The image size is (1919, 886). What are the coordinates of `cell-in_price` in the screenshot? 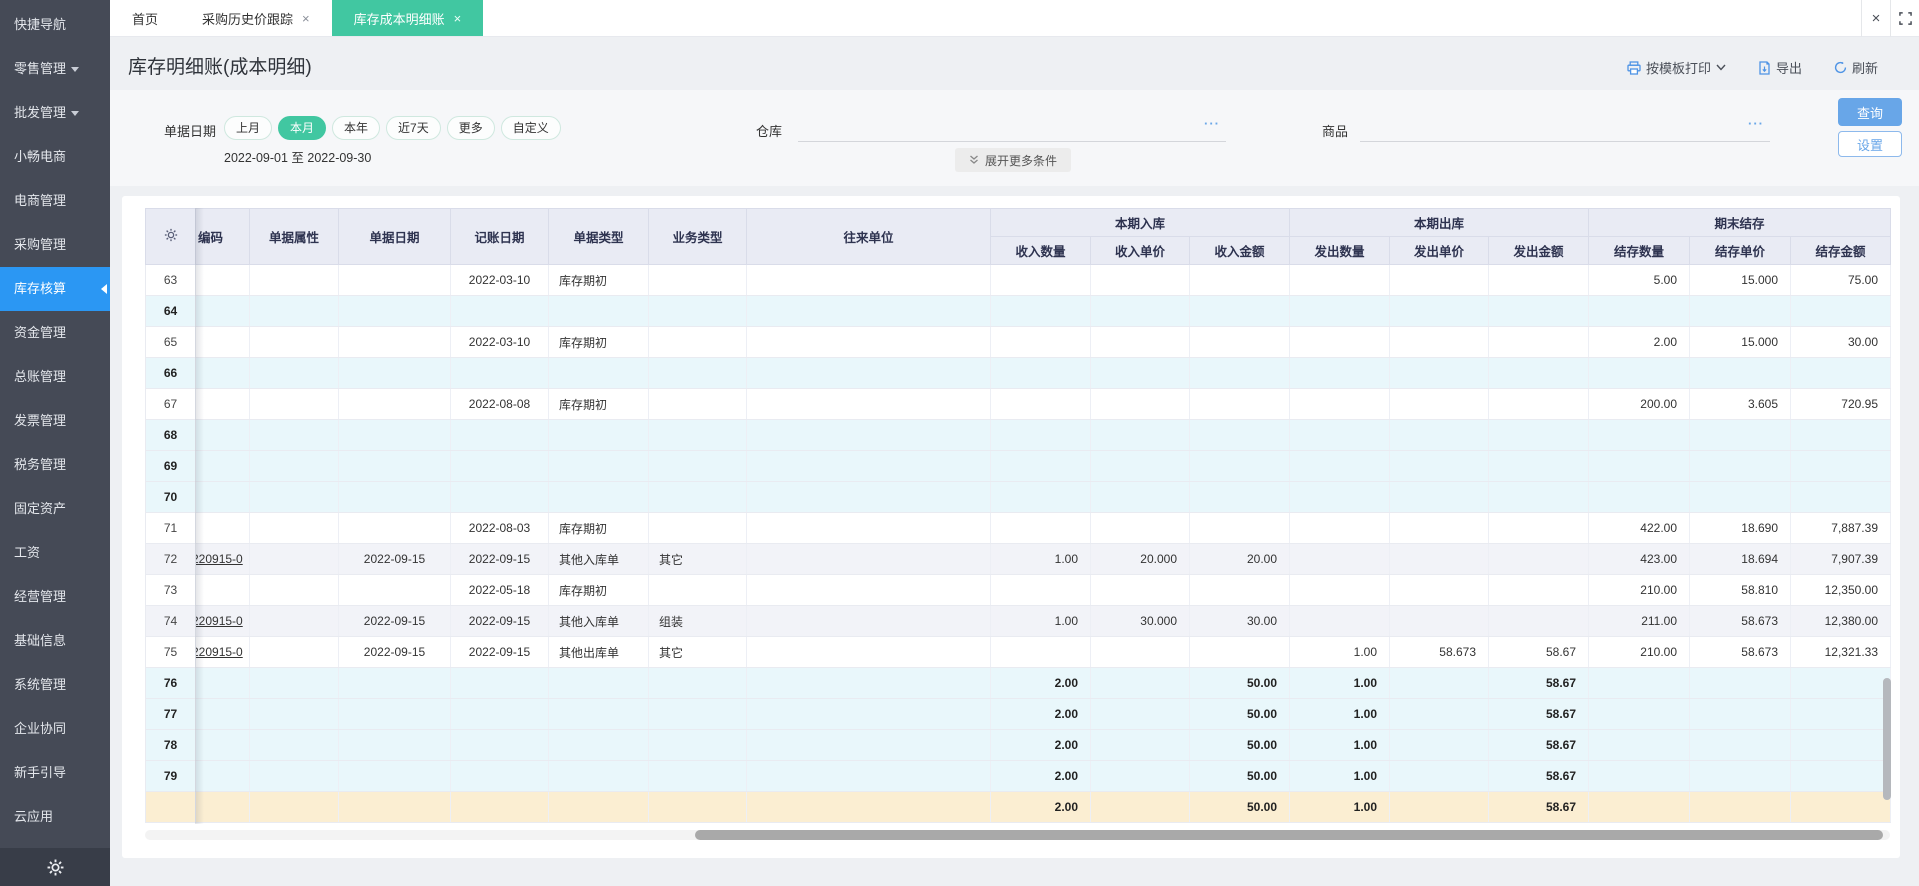 It's located at (1140, 373).